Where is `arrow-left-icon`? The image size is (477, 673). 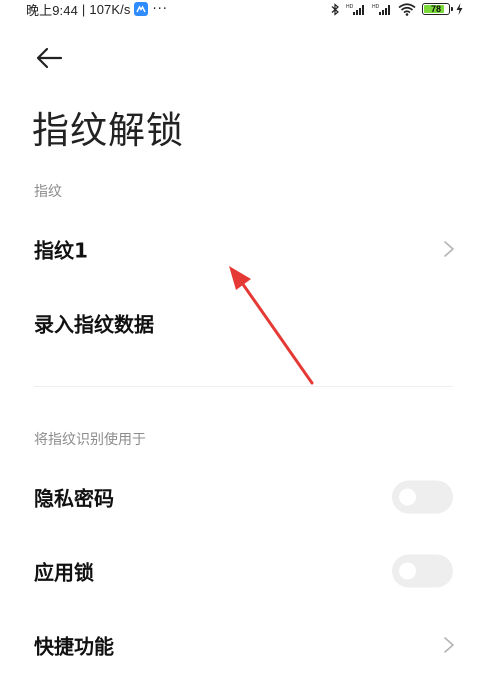 arrow-left-icon is located at coordinates (49, 58).